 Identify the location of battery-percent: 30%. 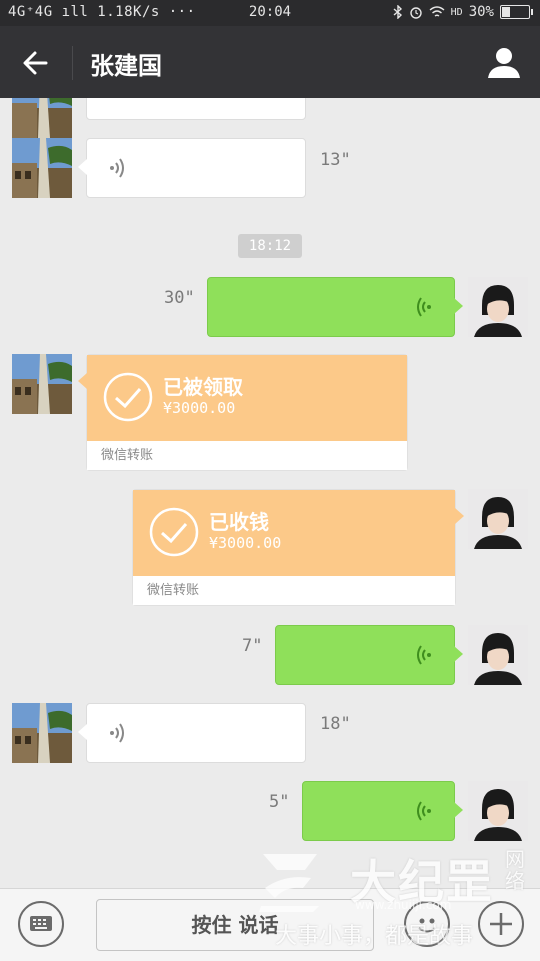
(481, 12).